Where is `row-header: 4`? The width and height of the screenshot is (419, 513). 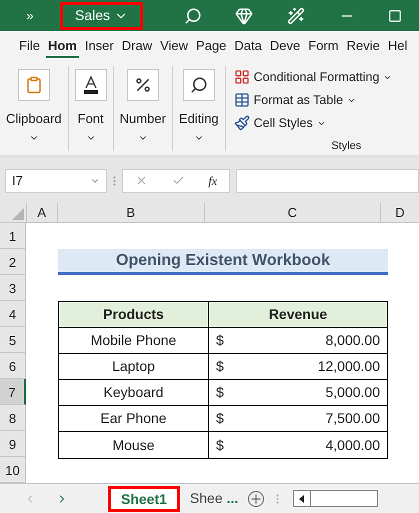
row-header: 4 is located at coordinates (13, 314).